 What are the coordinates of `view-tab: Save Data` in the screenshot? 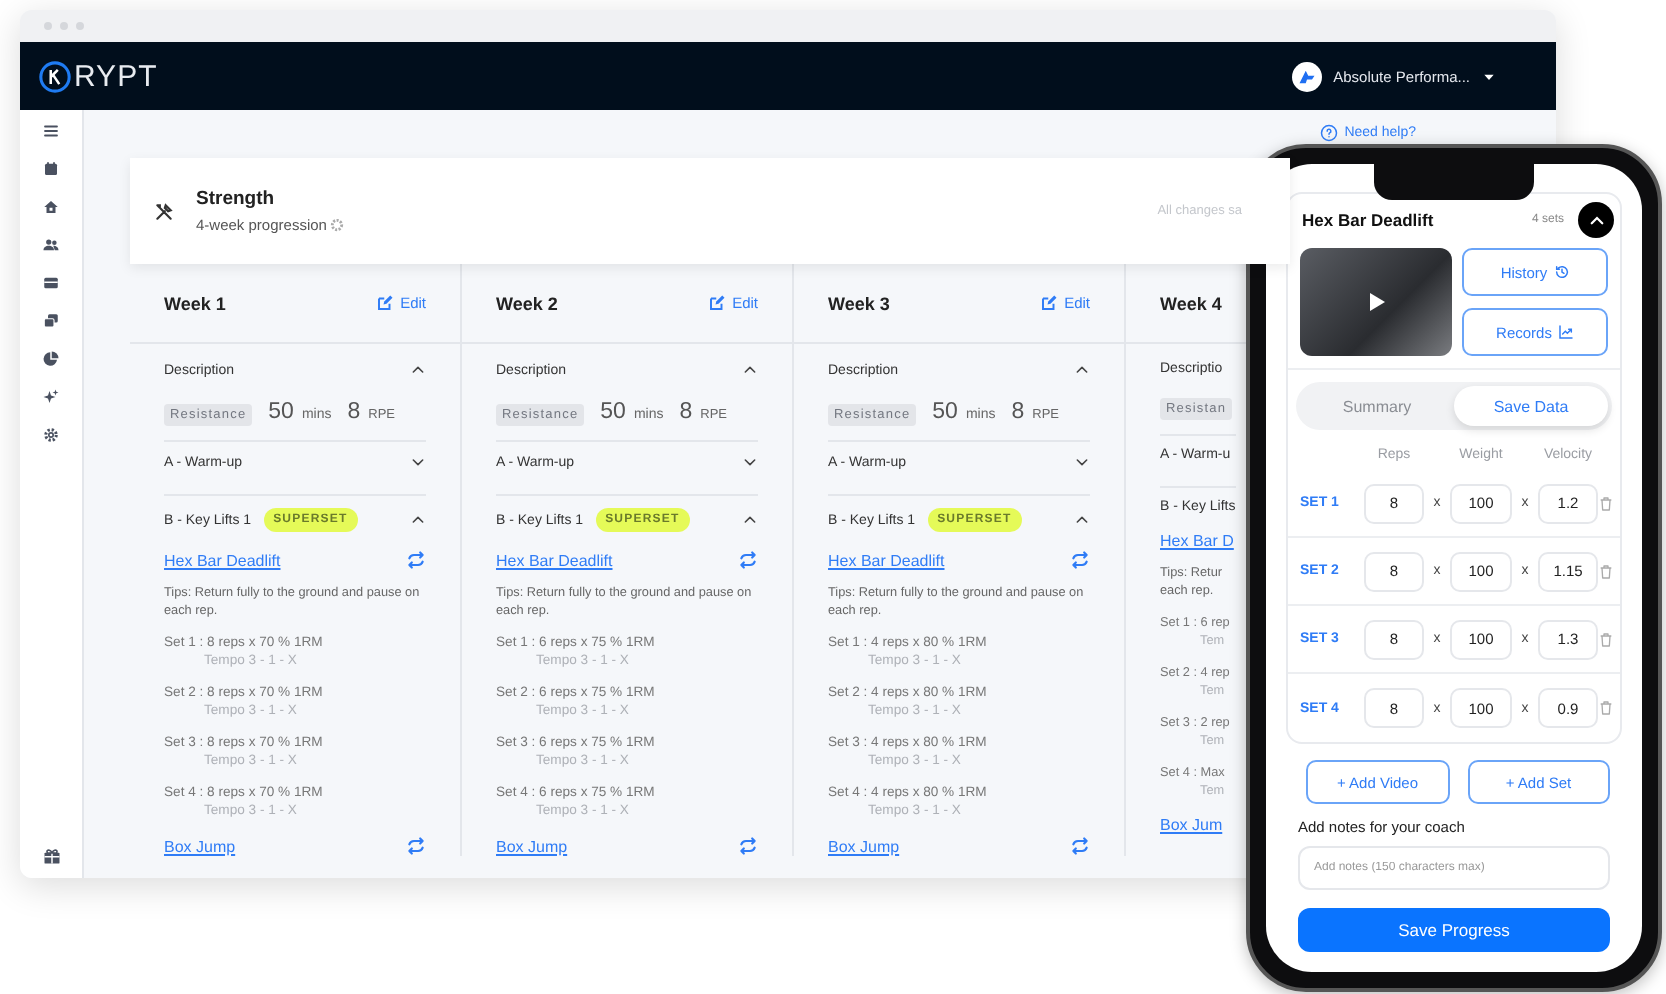 It's located at (1531, 406).